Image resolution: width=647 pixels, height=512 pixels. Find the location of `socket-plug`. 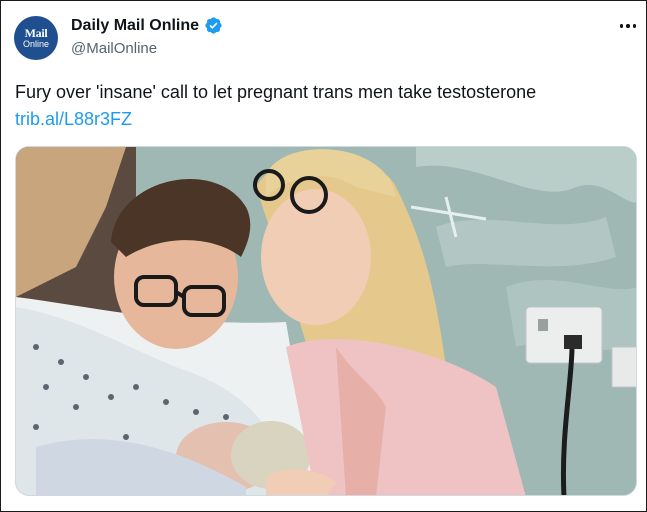

socket-plug is located at coordinates (573, 342).